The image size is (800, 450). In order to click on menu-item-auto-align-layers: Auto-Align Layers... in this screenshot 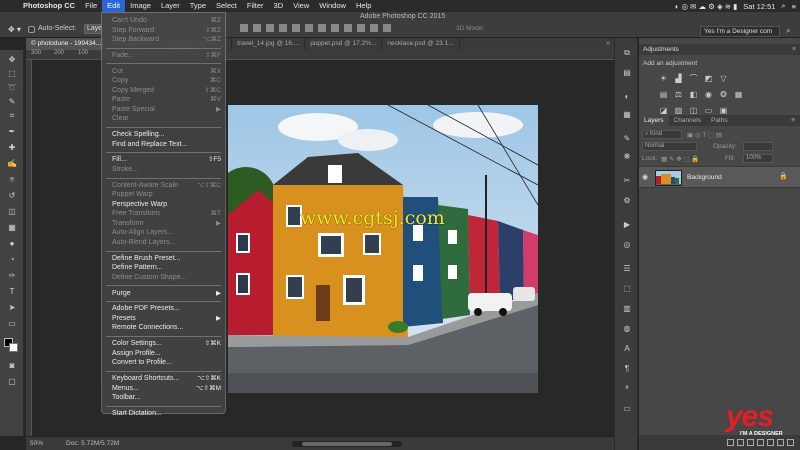, I will do `click(163, 232)`.